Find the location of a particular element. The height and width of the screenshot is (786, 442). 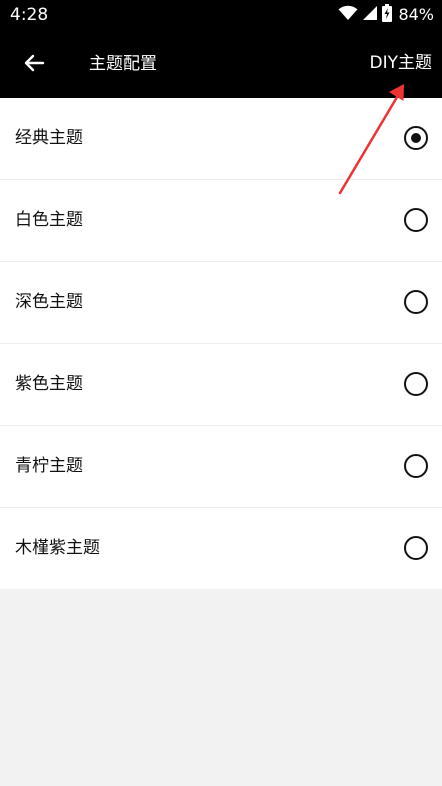

theme-option-white: 白色主题 is located at coordinates (221, 221).